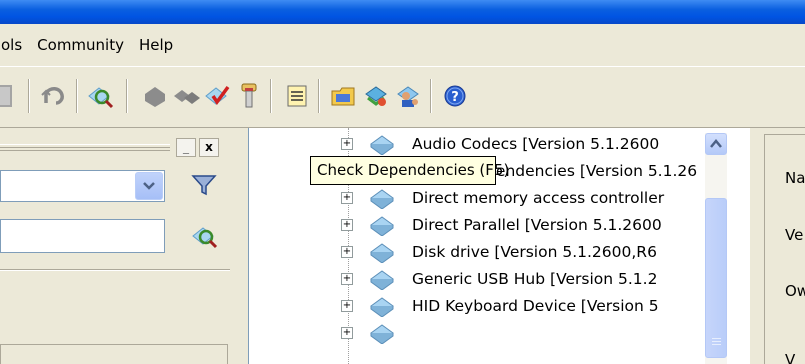 This screenshot has width=805, height=364. I want to click on title-bar, so click(402, 12).